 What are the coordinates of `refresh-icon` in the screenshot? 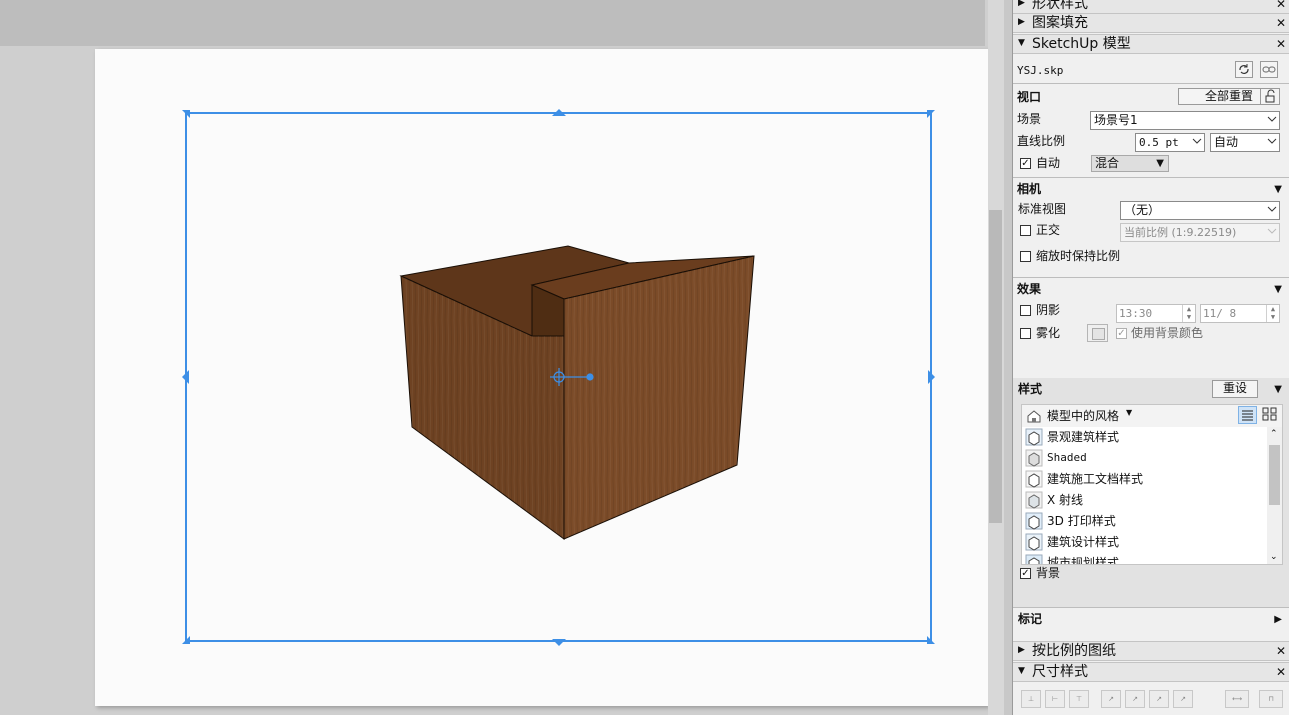 It's located at (1244, 69).